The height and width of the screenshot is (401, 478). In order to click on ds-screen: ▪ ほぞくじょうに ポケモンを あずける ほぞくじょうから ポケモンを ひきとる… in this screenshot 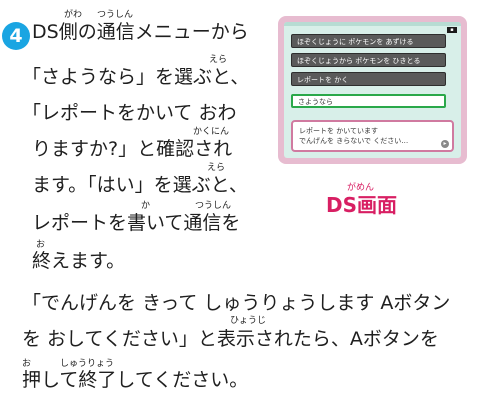, I will do `click(372, 90)`.